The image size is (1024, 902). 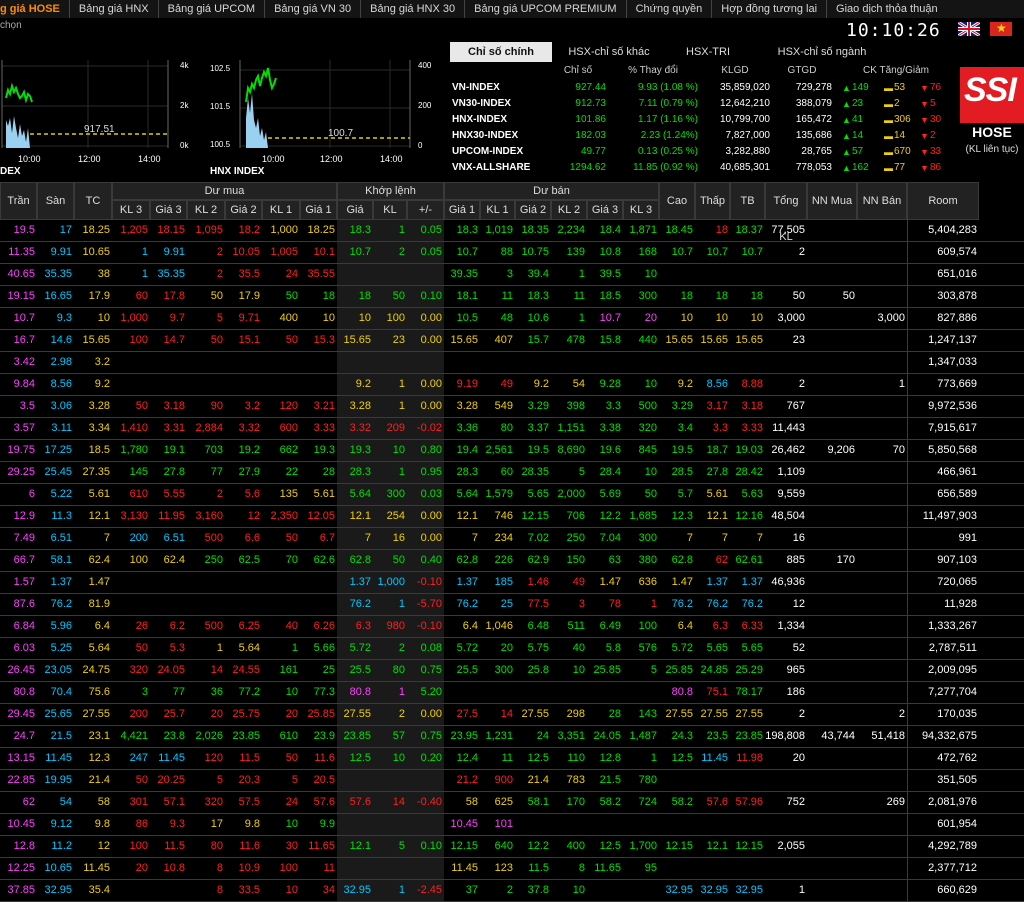 What do you see at coordinates (686, 296) in the screenshot?
I see `cell-18: 18` at bounding box center [686, 296].